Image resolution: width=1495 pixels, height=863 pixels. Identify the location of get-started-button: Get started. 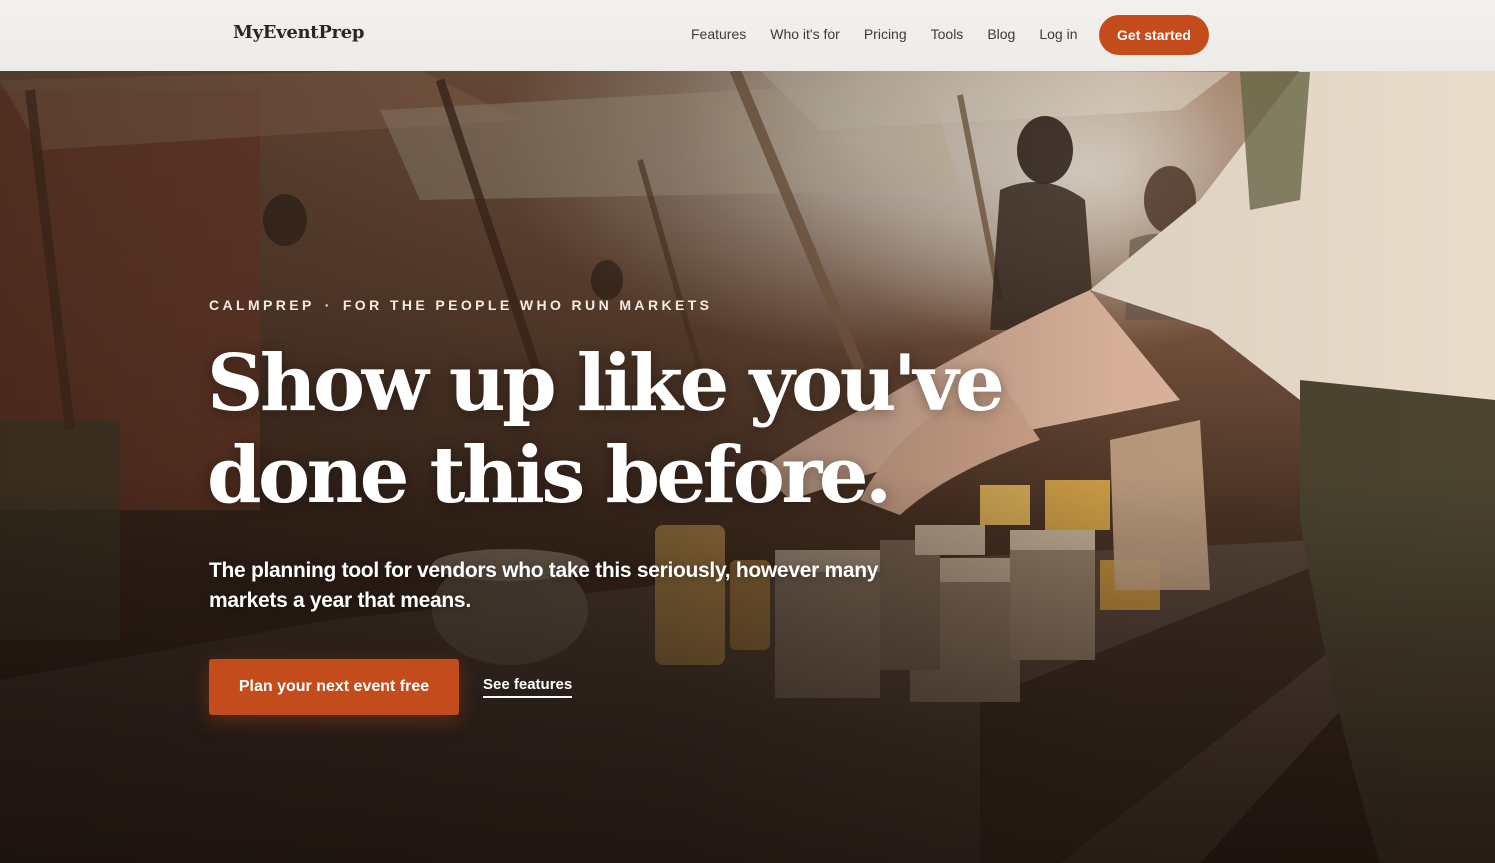
(1154, 35).